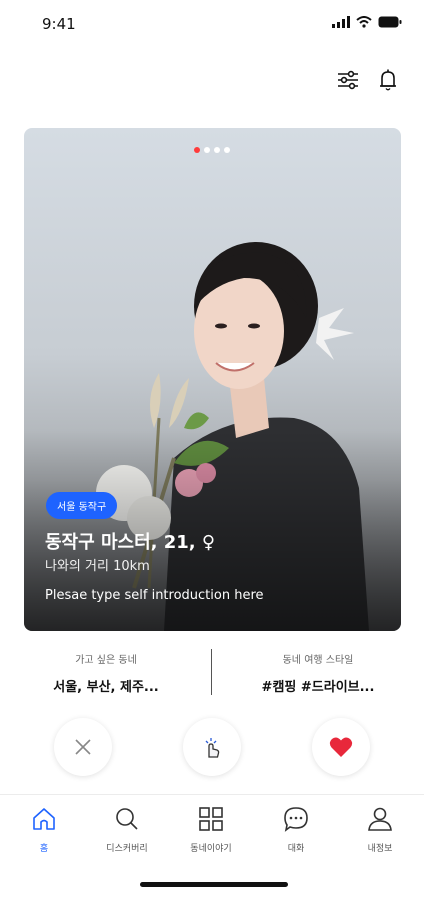  Describe the element at coordinates (364, 22) in the screenshot. I see `wifi-icon` at that location.